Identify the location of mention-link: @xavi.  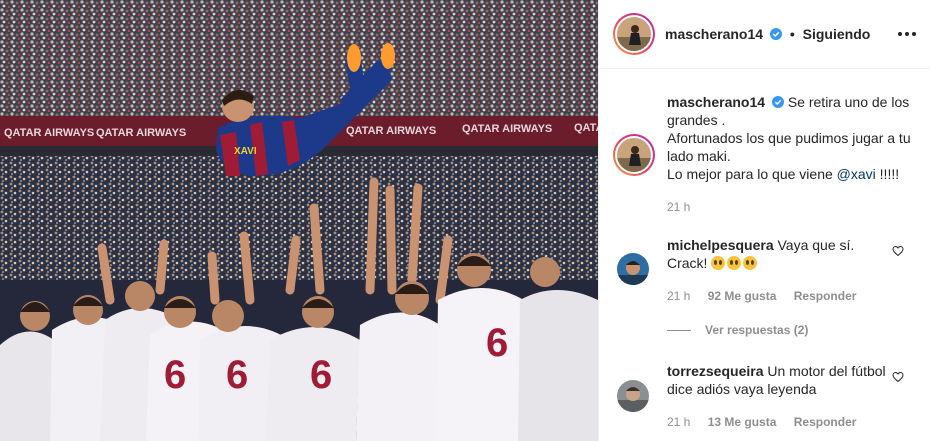
(856, 174).